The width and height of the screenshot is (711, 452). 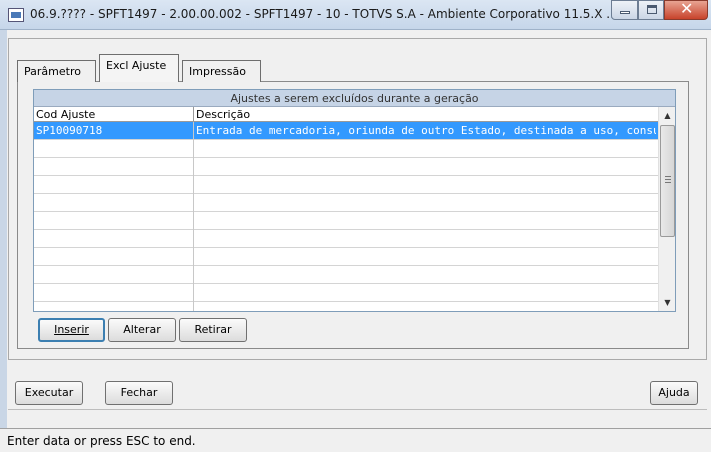 I want to click on app-icon, so click(x=16, y=15).